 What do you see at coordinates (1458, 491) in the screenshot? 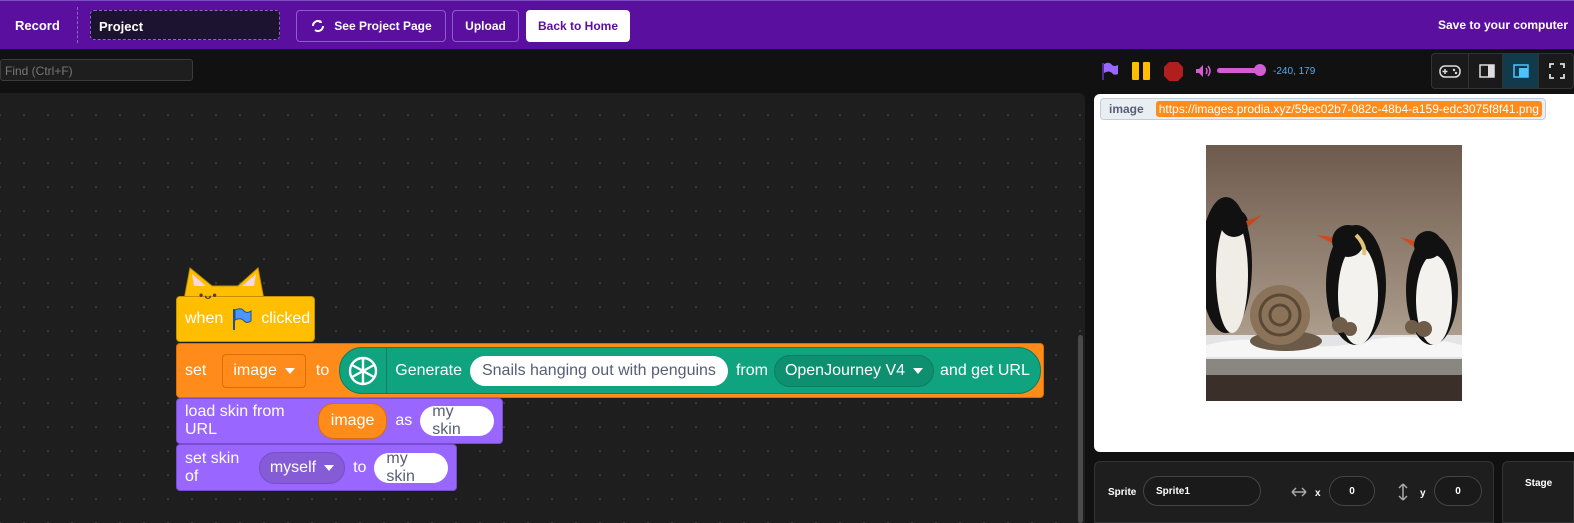
I see `y-input: 0` at bounding box center [1458, 491].